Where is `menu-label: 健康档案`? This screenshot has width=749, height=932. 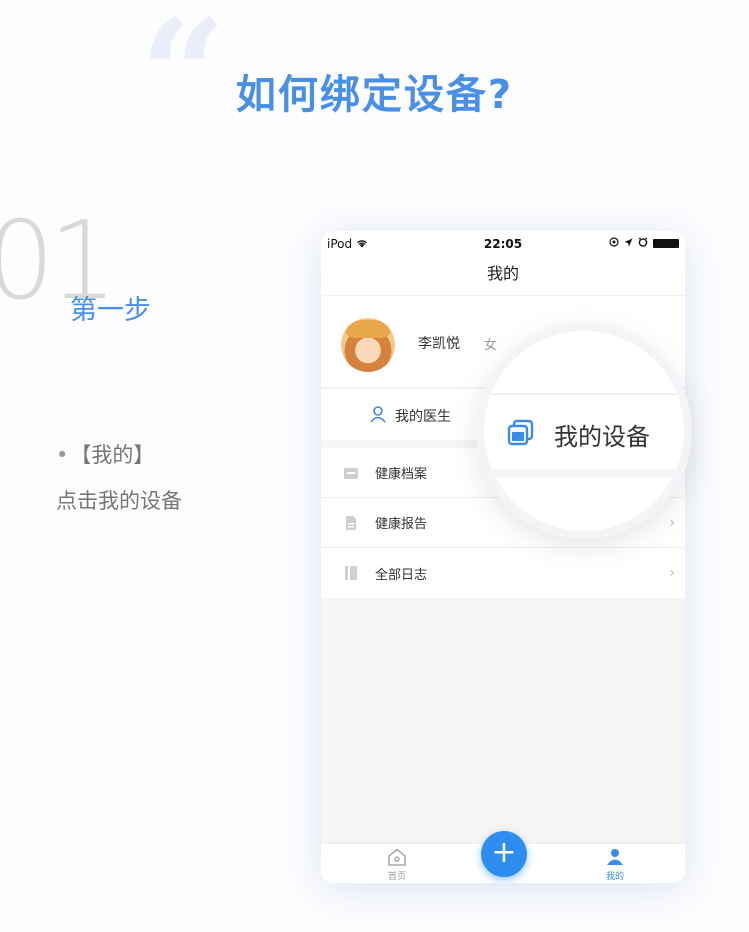
menu-label: 健康档案 is located at coordinates (401, 474).